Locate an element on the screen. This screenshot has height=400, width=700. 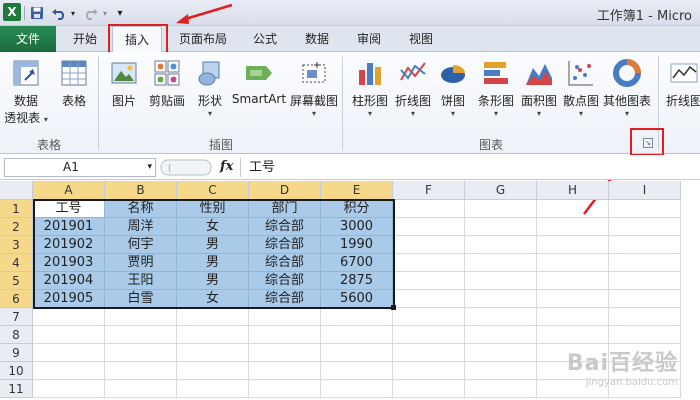
cell-f7 is located at coordinates (429, 317).